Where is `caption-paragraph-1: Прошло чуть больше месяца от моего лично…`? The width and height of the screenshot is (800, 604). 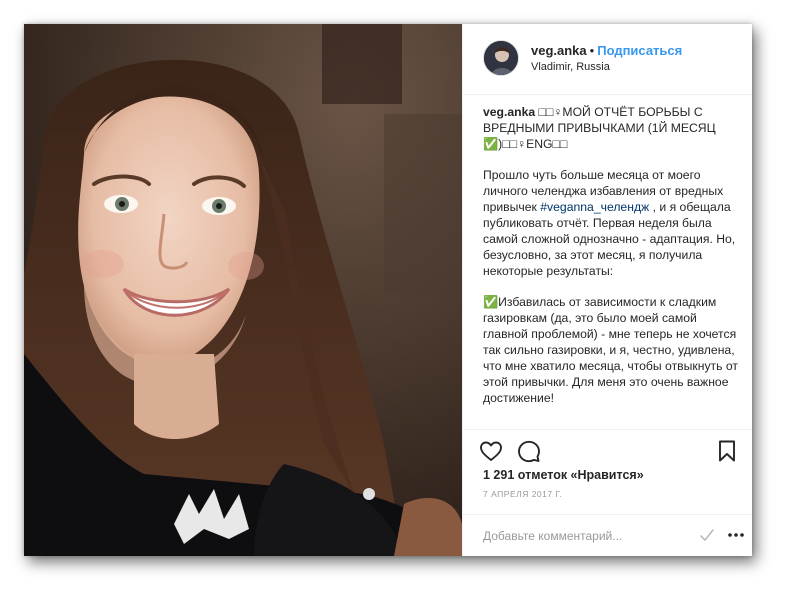 caption-paragraph-1: Прошло чуть больше месяца от моего лично… is located at coordinates (614, 223).